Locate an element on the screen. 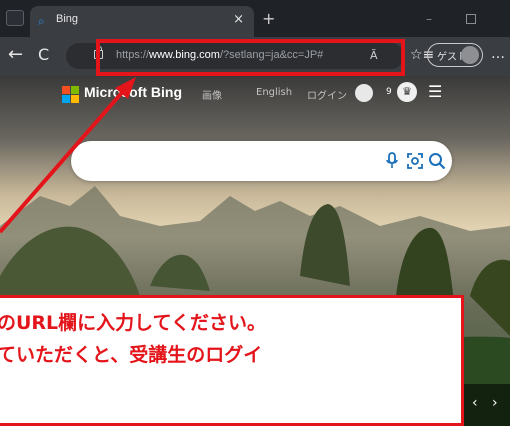 The height and width of the screenshot is (426, 510). profile-button: ゲスト is located at coordinates (455, 55).